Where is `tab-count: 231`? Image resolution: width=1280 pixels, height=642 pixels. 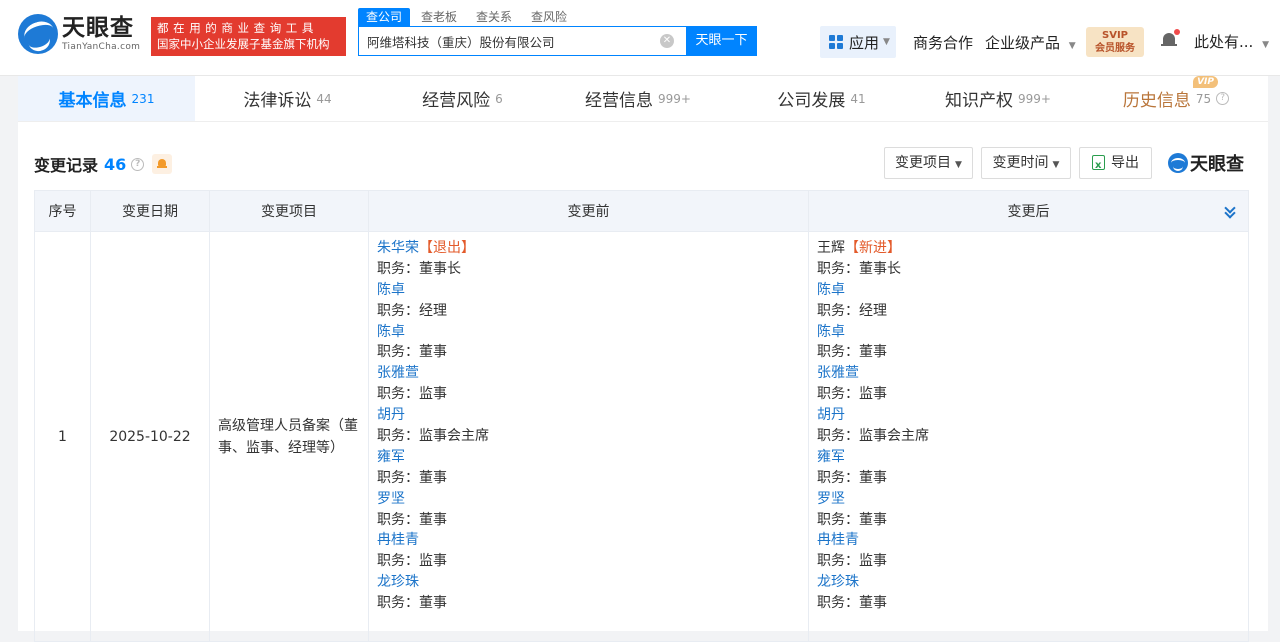 tab-count: 231 is located at coordinates (143, 98).